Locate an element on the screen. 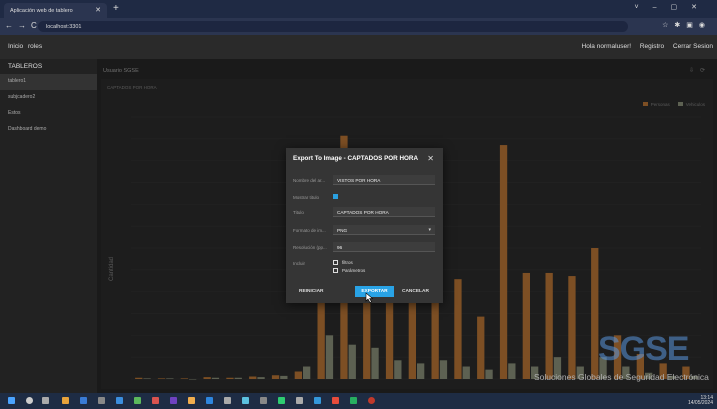 The width and height of the screenshot is (717, 409). sidebar-item: Dashboard demo is located at coordinates (48, 130).